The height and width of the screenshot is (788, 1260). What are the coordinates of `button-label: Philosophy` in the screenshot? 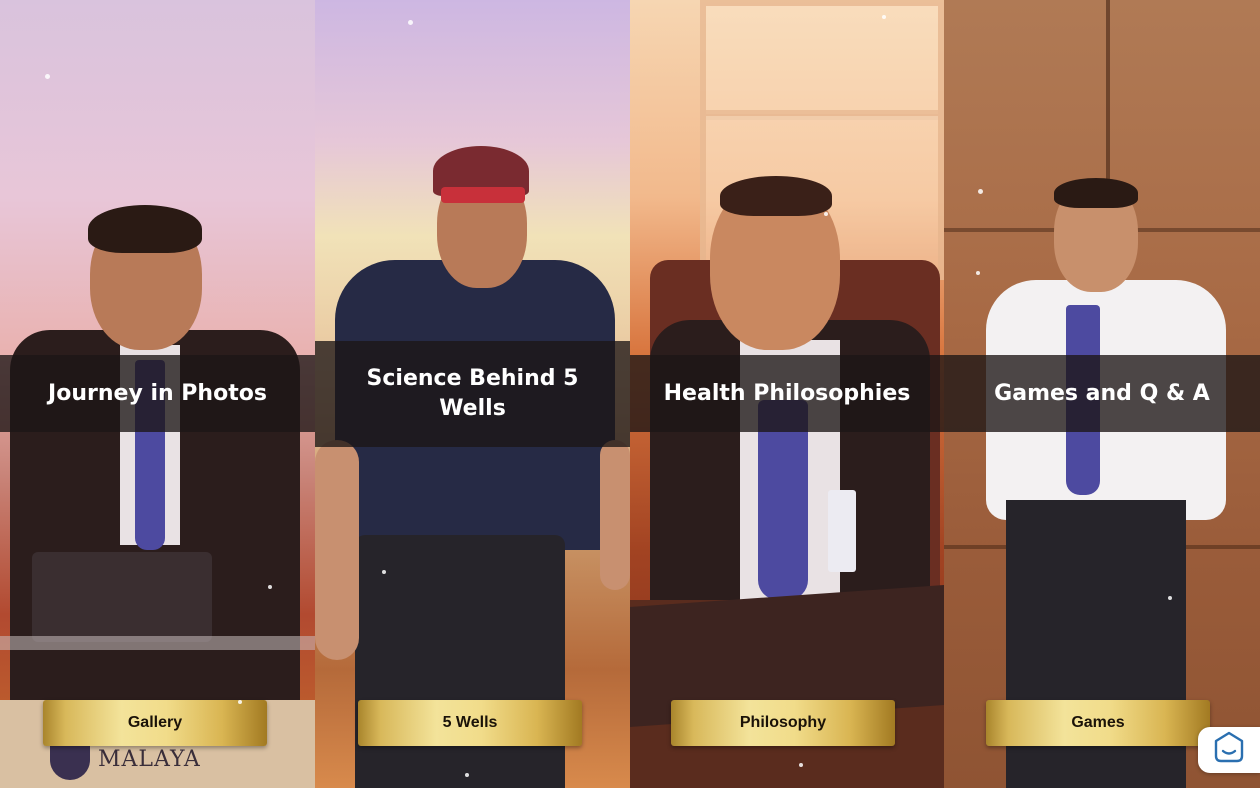 It's located at (783, 722).